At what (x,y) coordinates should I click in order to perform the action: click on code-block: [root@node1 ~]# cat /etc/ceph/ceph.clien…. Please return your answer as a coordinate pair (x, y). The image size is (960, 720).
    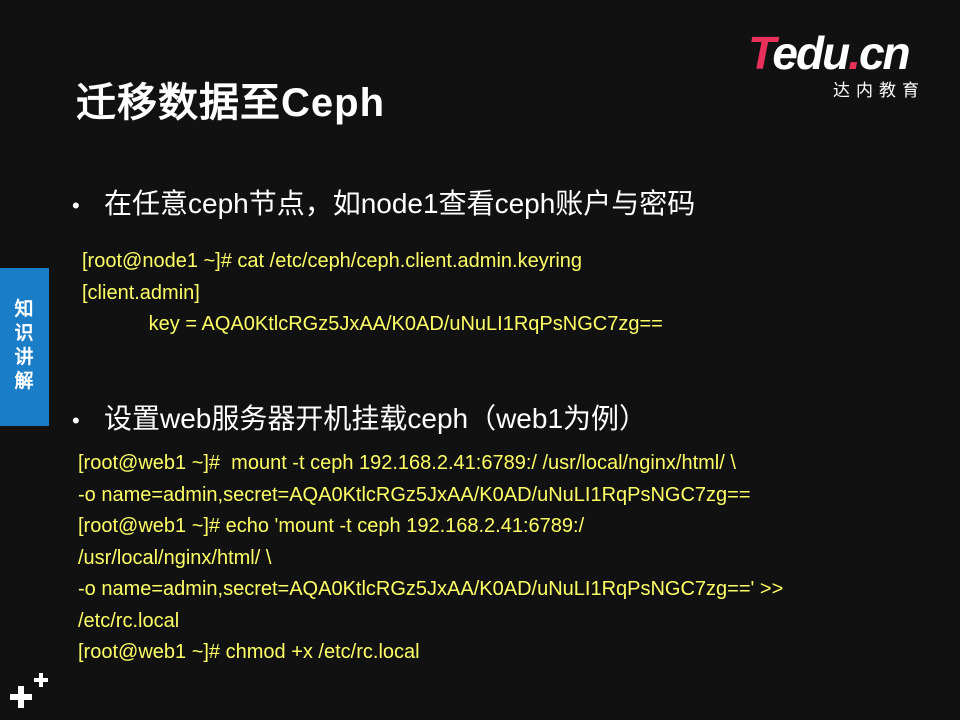
    Looking at the image, I should click on (372, 293).